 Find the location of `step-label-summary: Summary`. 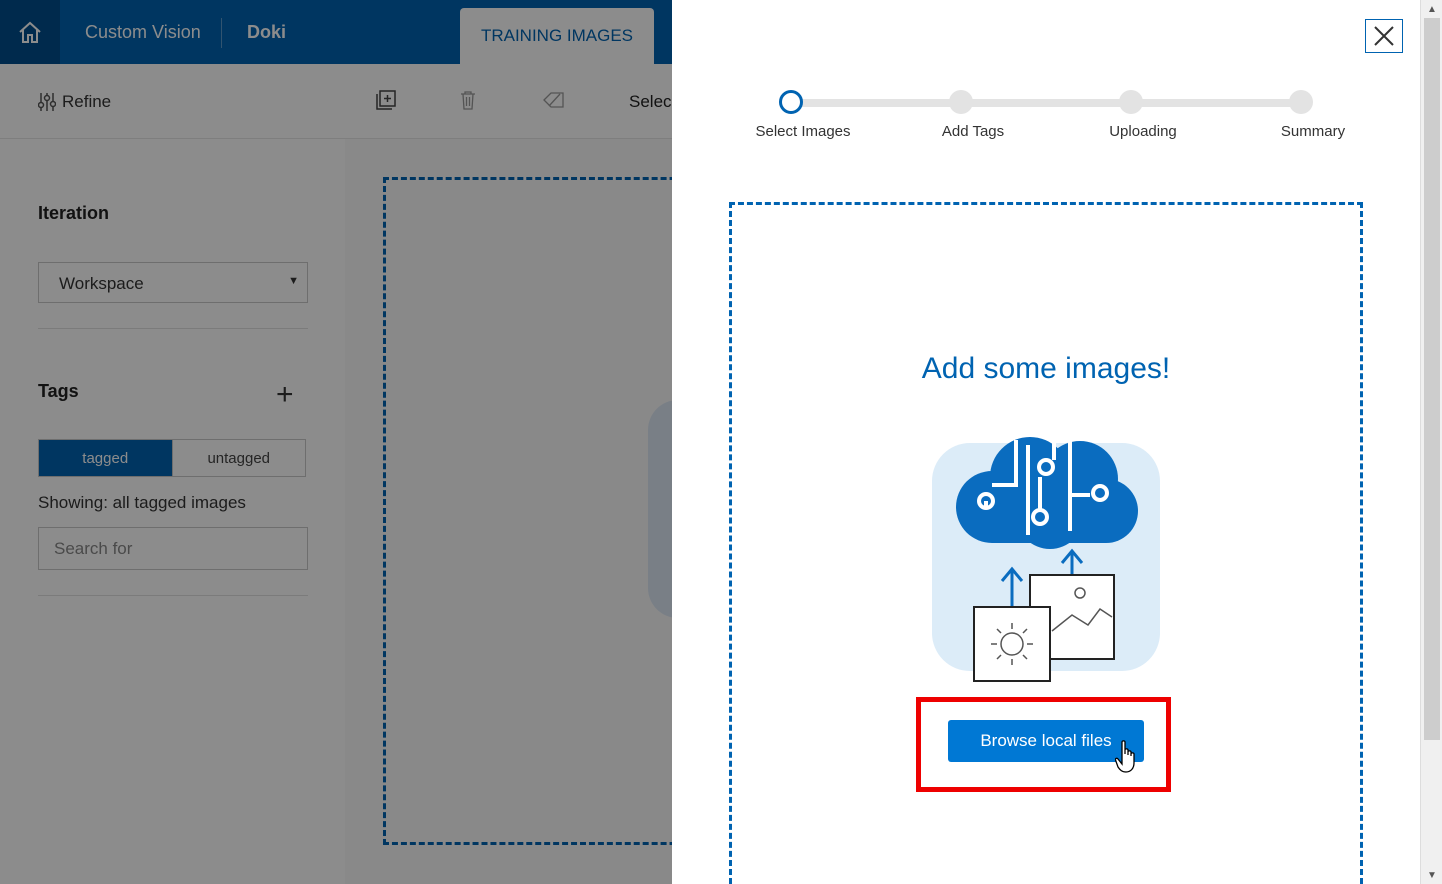

step-label-summary: Summary is located at coordinates (1313, 131).